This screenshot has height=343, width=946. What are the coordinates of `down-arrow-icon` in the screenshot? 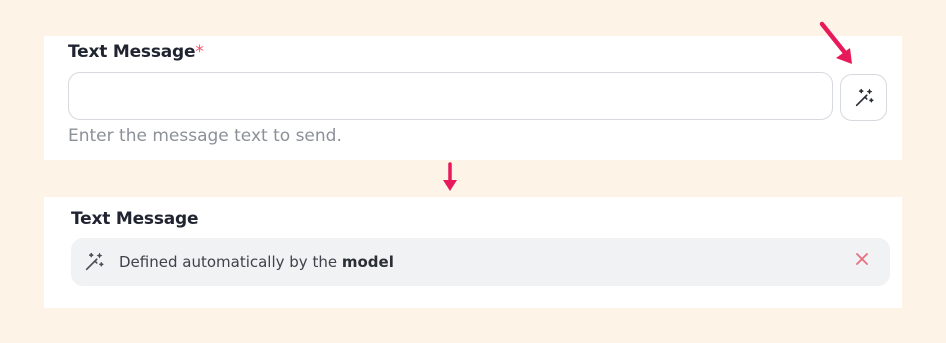 It's located at (450, 176).